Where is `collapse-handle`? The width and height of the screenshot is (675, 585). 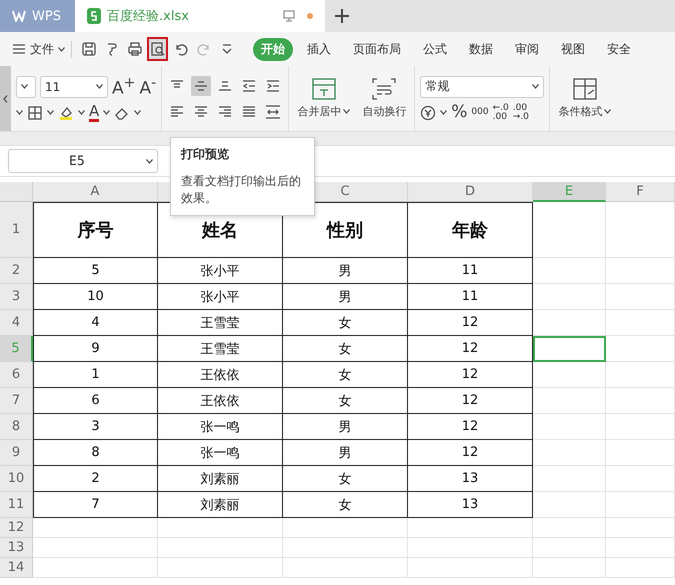 collapse-handle is located at coordinates (5, 98).